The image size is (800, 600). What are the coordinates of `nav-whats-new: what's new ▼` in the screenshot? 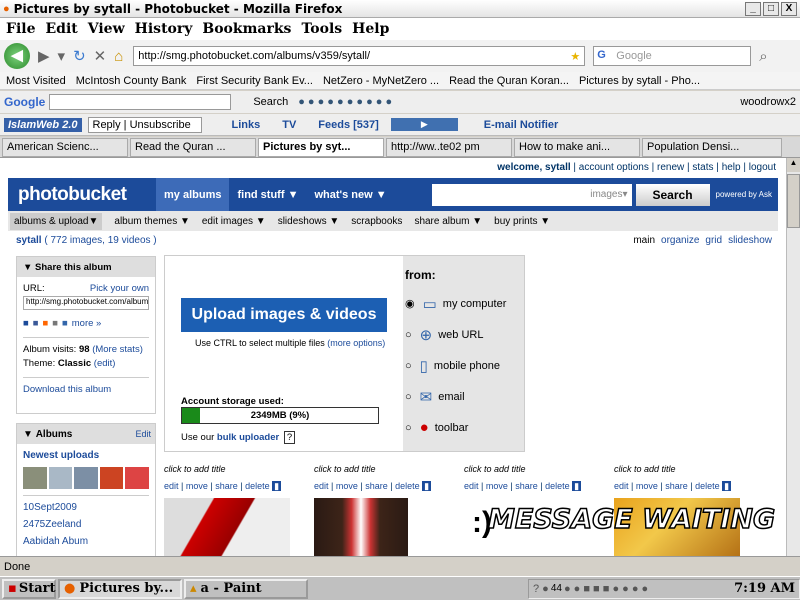 It's located at (350, 194).